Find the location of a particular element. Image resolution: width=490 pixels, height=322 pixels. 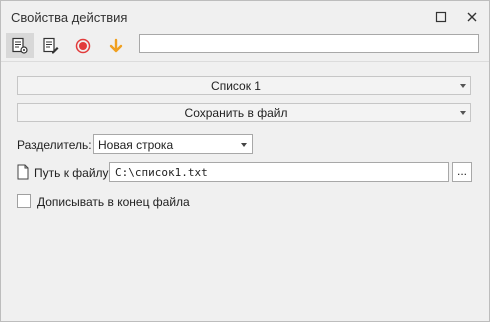

arrow-down-icon is located at coordinates (116, 45).